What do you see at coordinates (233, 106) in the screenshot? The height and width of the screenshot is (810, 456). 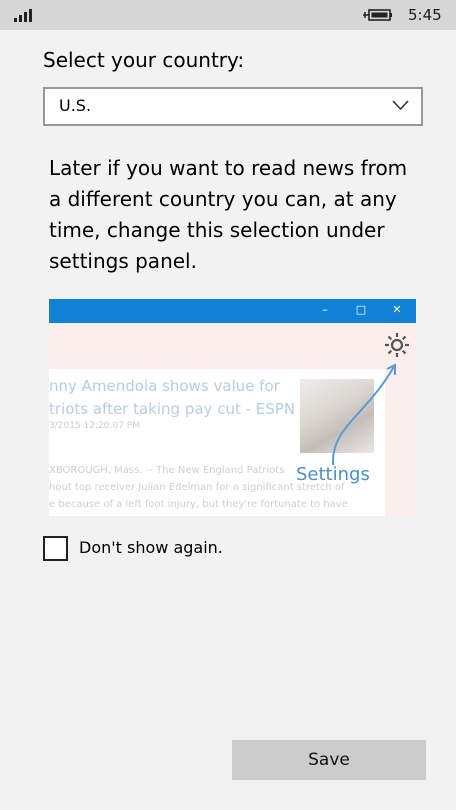 I see `country-dropdown: U.S.` at bounding box center [233, 106].